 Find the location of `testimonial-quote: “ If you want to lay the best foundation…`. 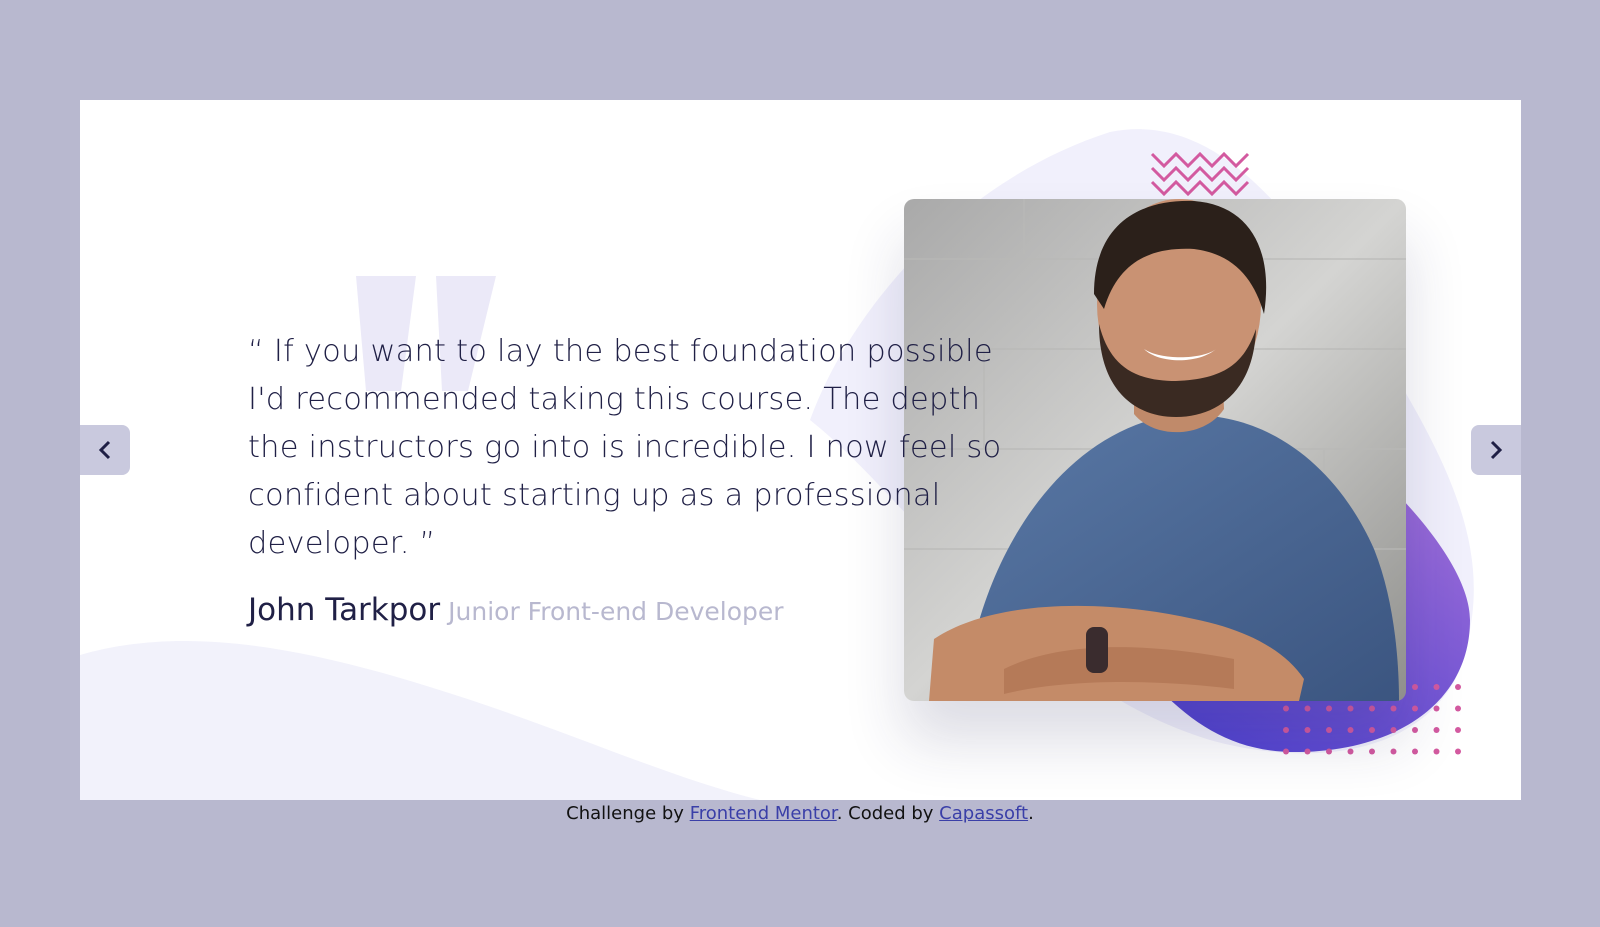

testimonial-quote: “ If you want to lay the best foundation… is located at coordinates (625, 447).